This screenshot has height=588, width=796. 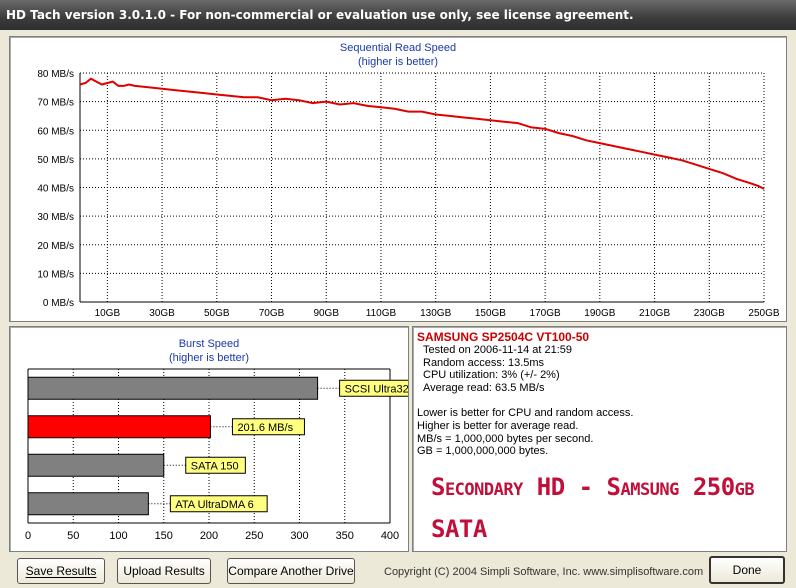 What do you see at coordinates (55, 103) in the screenshot?
I see `seq-y-tick-label: 70 MB/s` at bounding box center [55, 103].